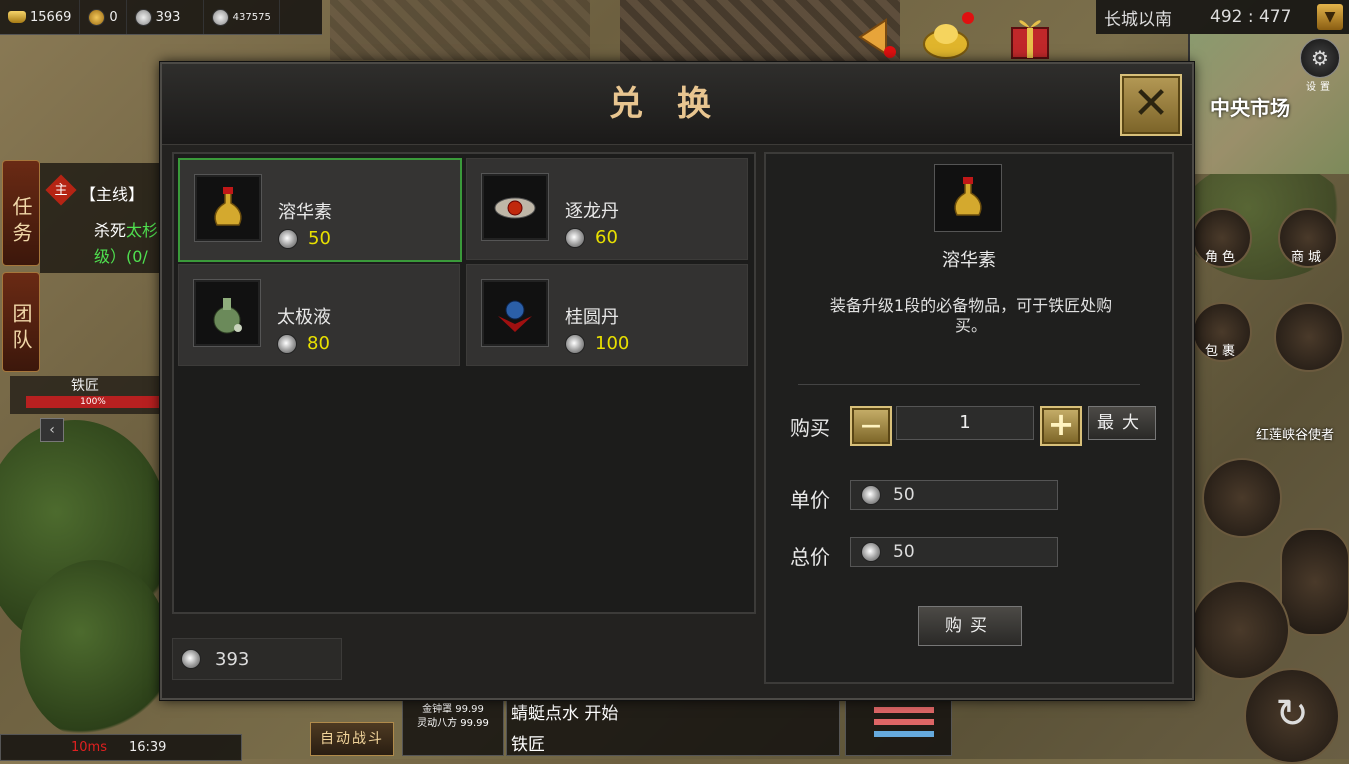 The width and height of the screenshot is (1349, 764). Describe the element at coordinates (21, 322) in the screenshot. I see `team-tab: 团队` at that location.